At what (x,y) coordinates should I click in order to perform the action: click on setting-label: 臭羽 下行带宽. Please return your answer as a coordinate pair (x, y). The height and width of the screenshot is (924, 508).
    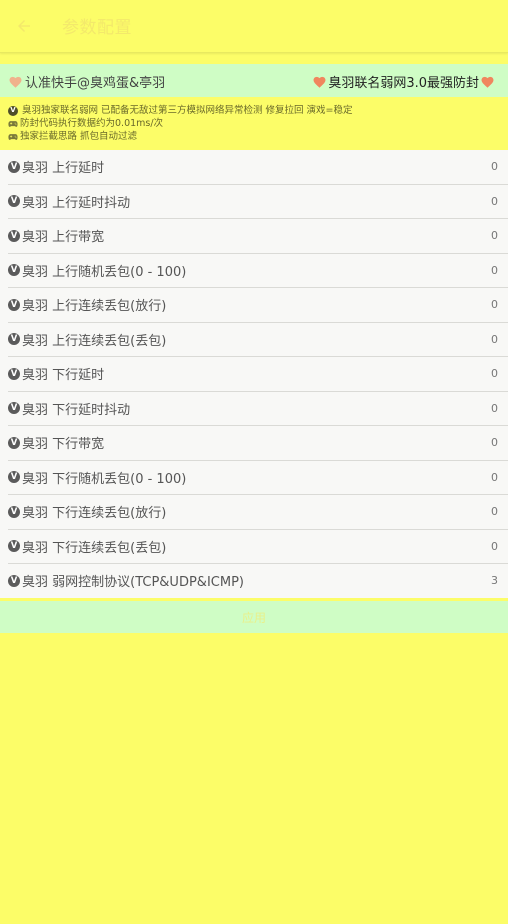
    Looking at the image, I should click on (63, 445).